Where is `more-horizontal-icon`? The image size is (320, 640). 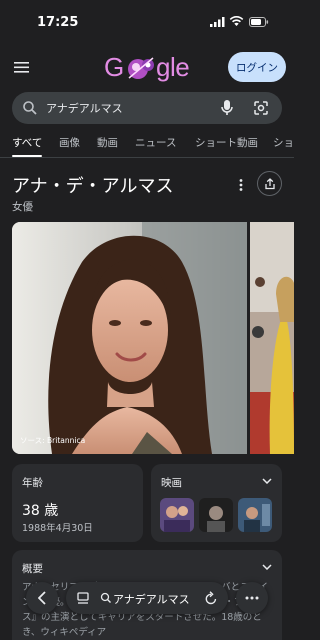 more-horizontal-icon is located at coordinates (252, 598).